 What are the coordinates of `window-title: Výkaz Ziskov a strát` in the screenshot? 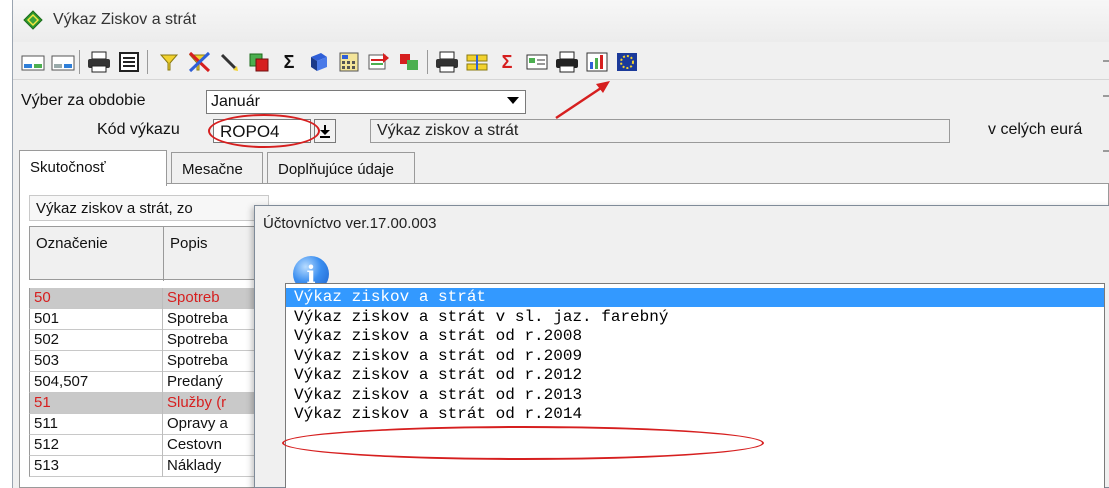 It's located at (125, 19).